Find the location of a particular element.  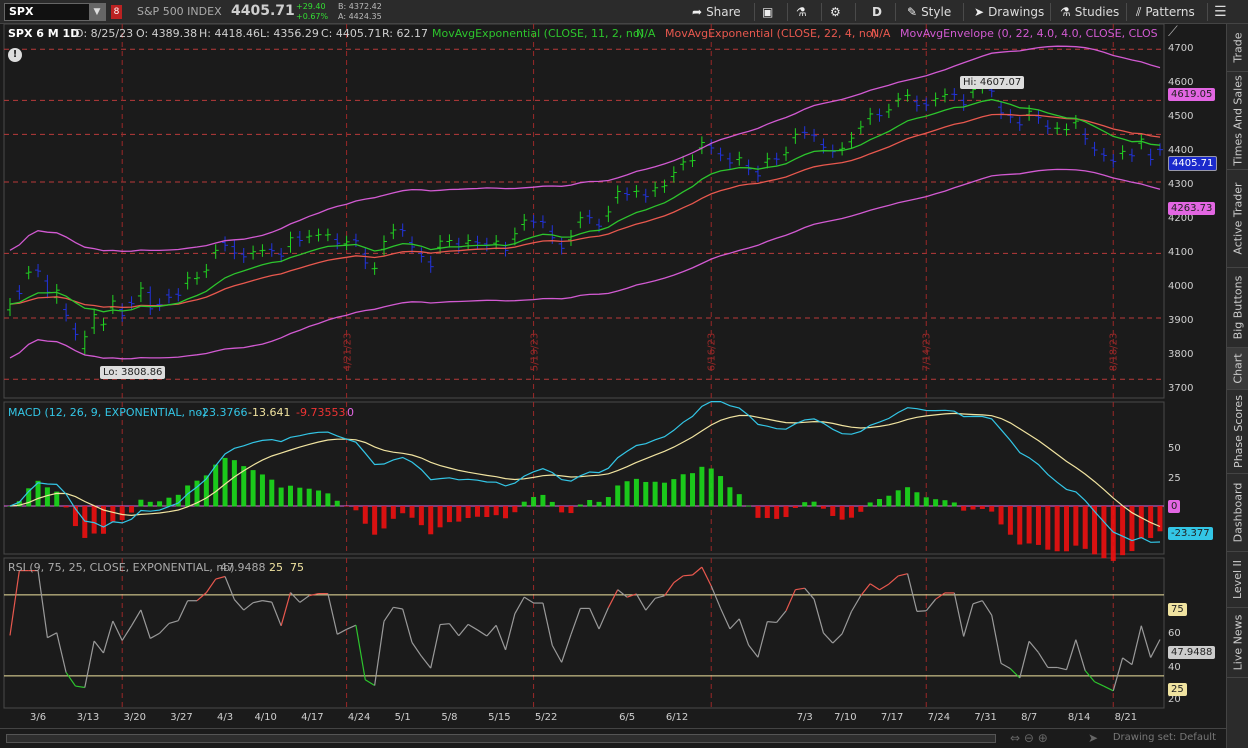

tab-chart: Chart is located at coordinates (1237, 369).